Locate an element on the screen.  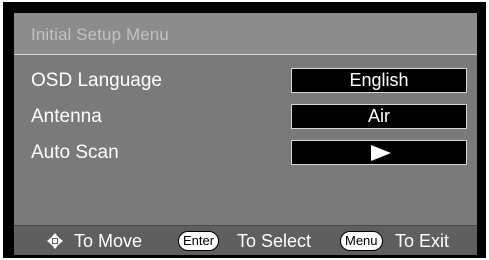
menu-key-badge: Menu is located at coordinates (361, 241).